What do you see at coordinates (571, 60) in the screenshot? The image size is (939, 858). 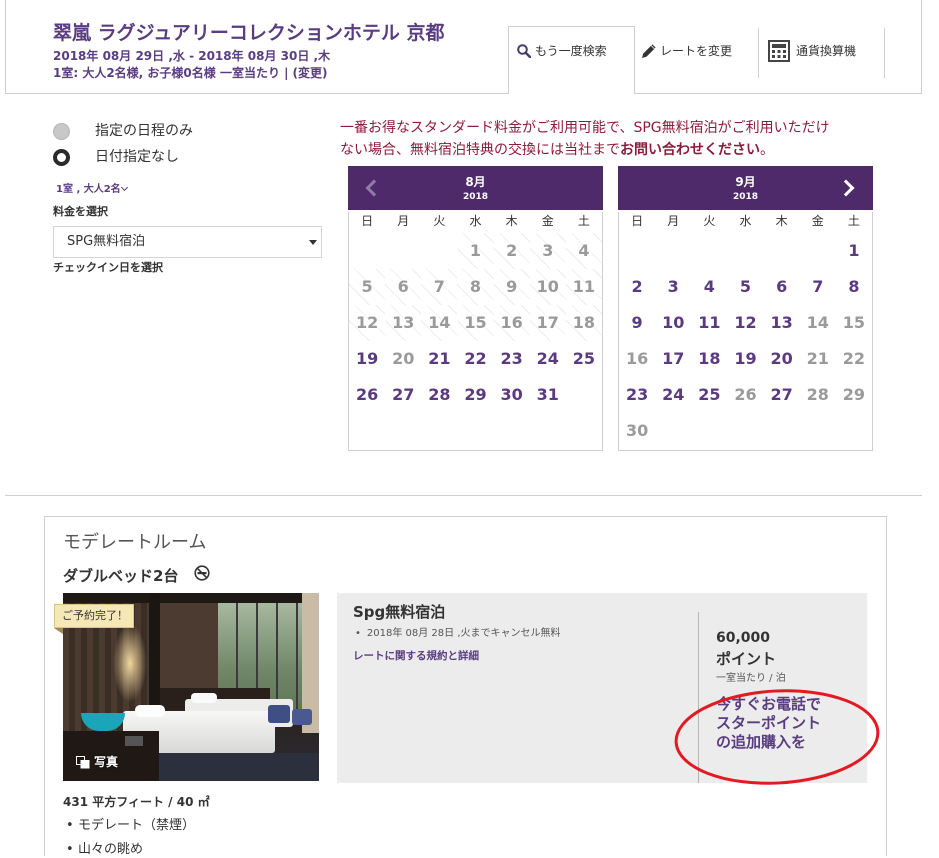 I see `tab-search-again: もう一度検索` at bounding box center [571, 60].